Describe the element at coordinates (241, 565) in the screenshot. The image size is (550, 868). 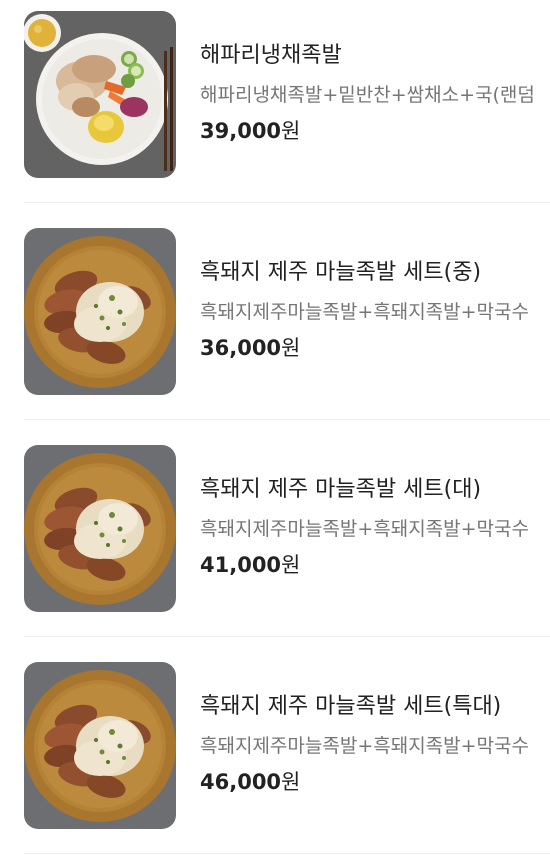
I see `menu-item-price-amount: 41,000` at that location.